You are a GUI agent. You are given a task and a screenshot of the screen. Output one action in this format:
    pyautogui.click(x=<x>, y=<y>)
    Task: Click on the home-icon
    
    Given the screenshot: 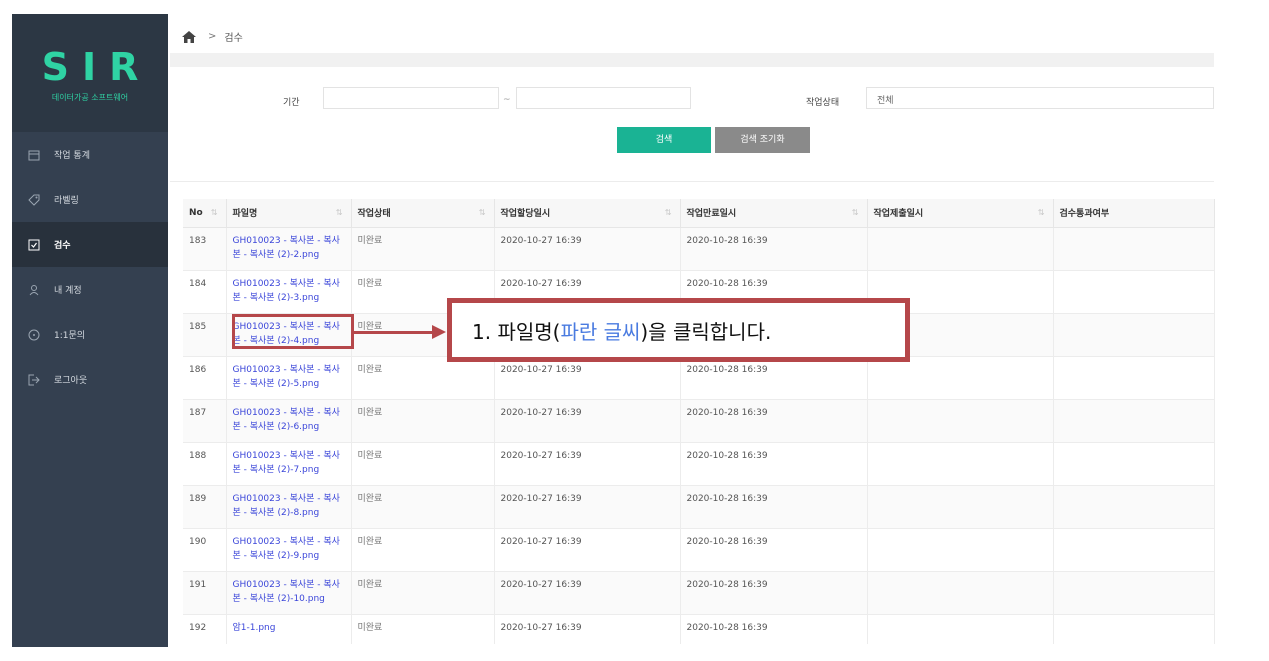 What is the action you would take?
    pyautogui.click(x=189, y=36)
    